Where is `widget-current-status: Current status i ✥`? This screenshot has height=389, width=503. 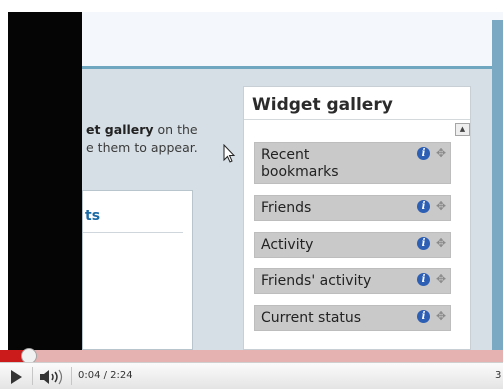
widget-current-status: Current status i ✥ is located at coordinates (352, 318).